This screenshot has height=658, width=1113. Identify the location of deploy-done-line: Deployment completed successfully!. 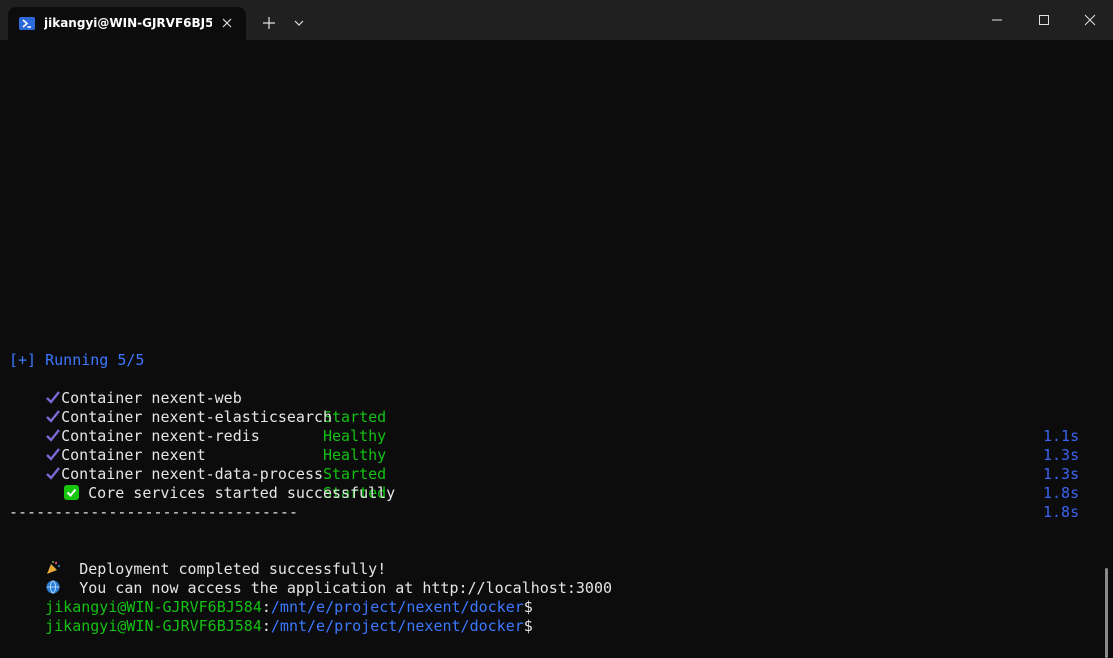
(197, 559).